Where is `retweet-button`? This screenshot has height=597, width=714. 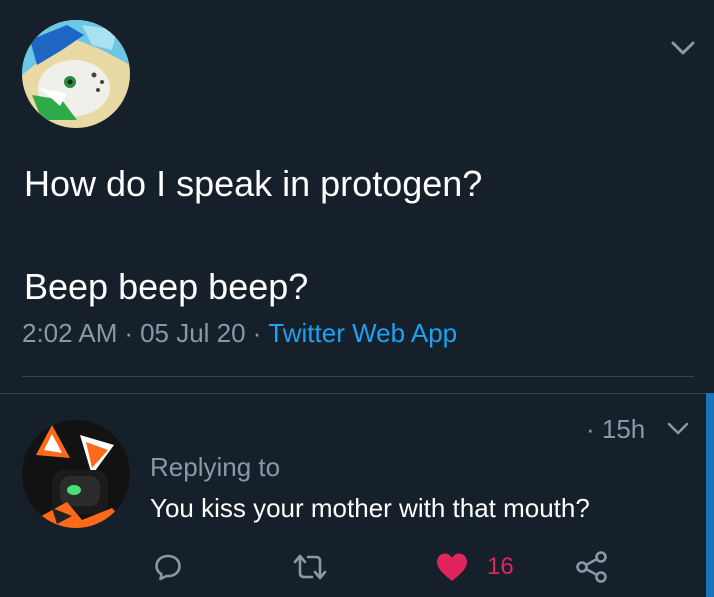
retweet-button is located at coordinates (310, 567).